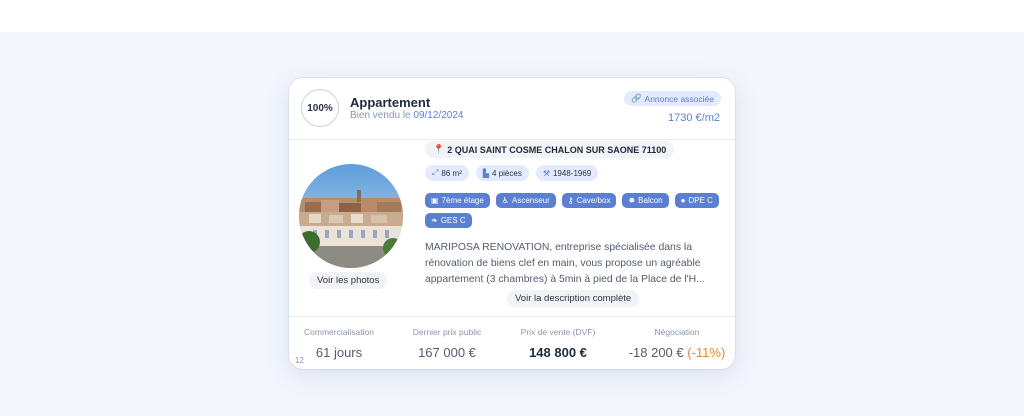 This screenshot has width=1024, height=416. Describe the element at coordinates (434, 220) in the screenshot. I see `leaf-icon: ❧` at that location.